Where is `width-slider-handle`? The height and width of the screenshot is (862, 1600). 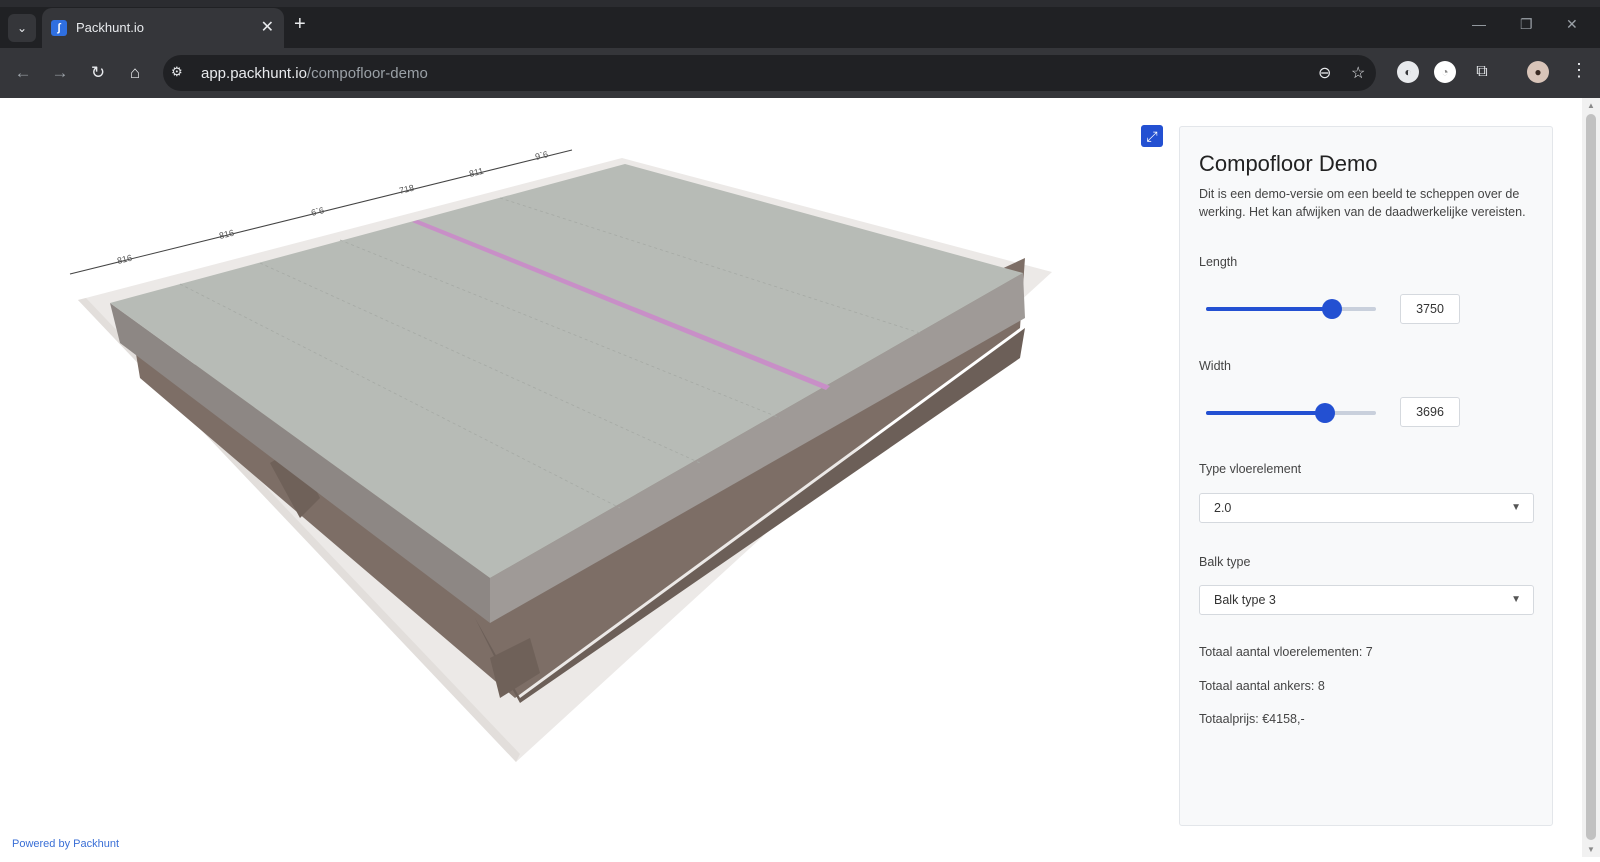 width-slider-handle is located at coordinates (1325, 413).